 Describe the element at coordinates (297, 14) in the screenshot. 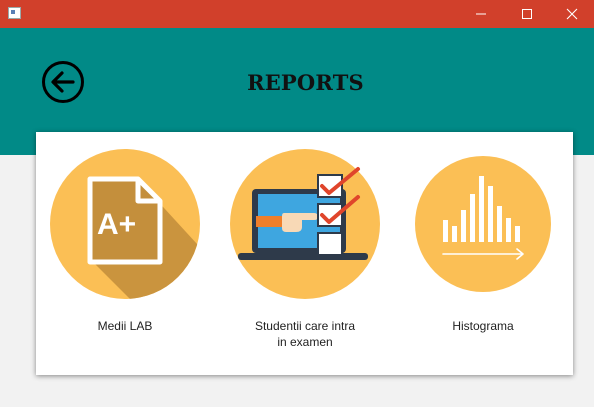

I see `title-bar` at that location.